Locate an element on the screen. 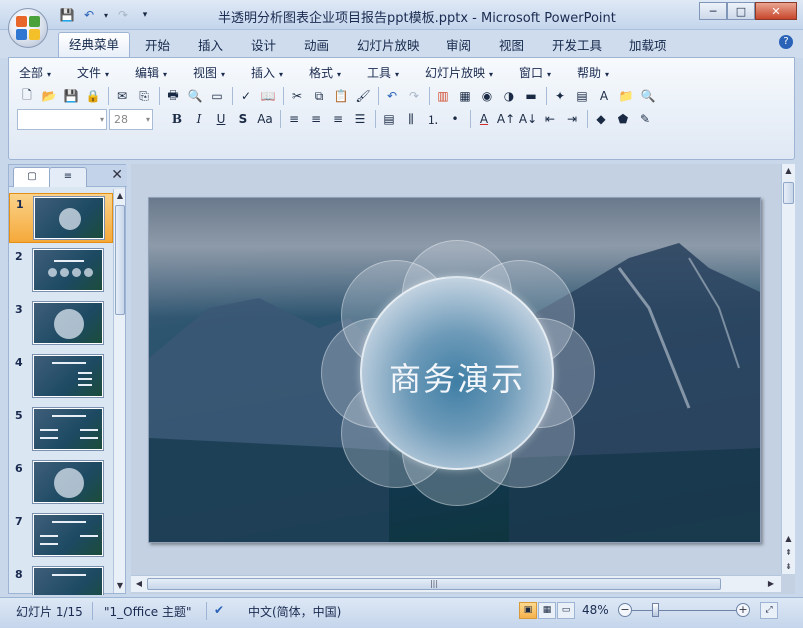 The width and height of the screenshot is (803, 628). zoom-slider is located at coordinates (684, 610).